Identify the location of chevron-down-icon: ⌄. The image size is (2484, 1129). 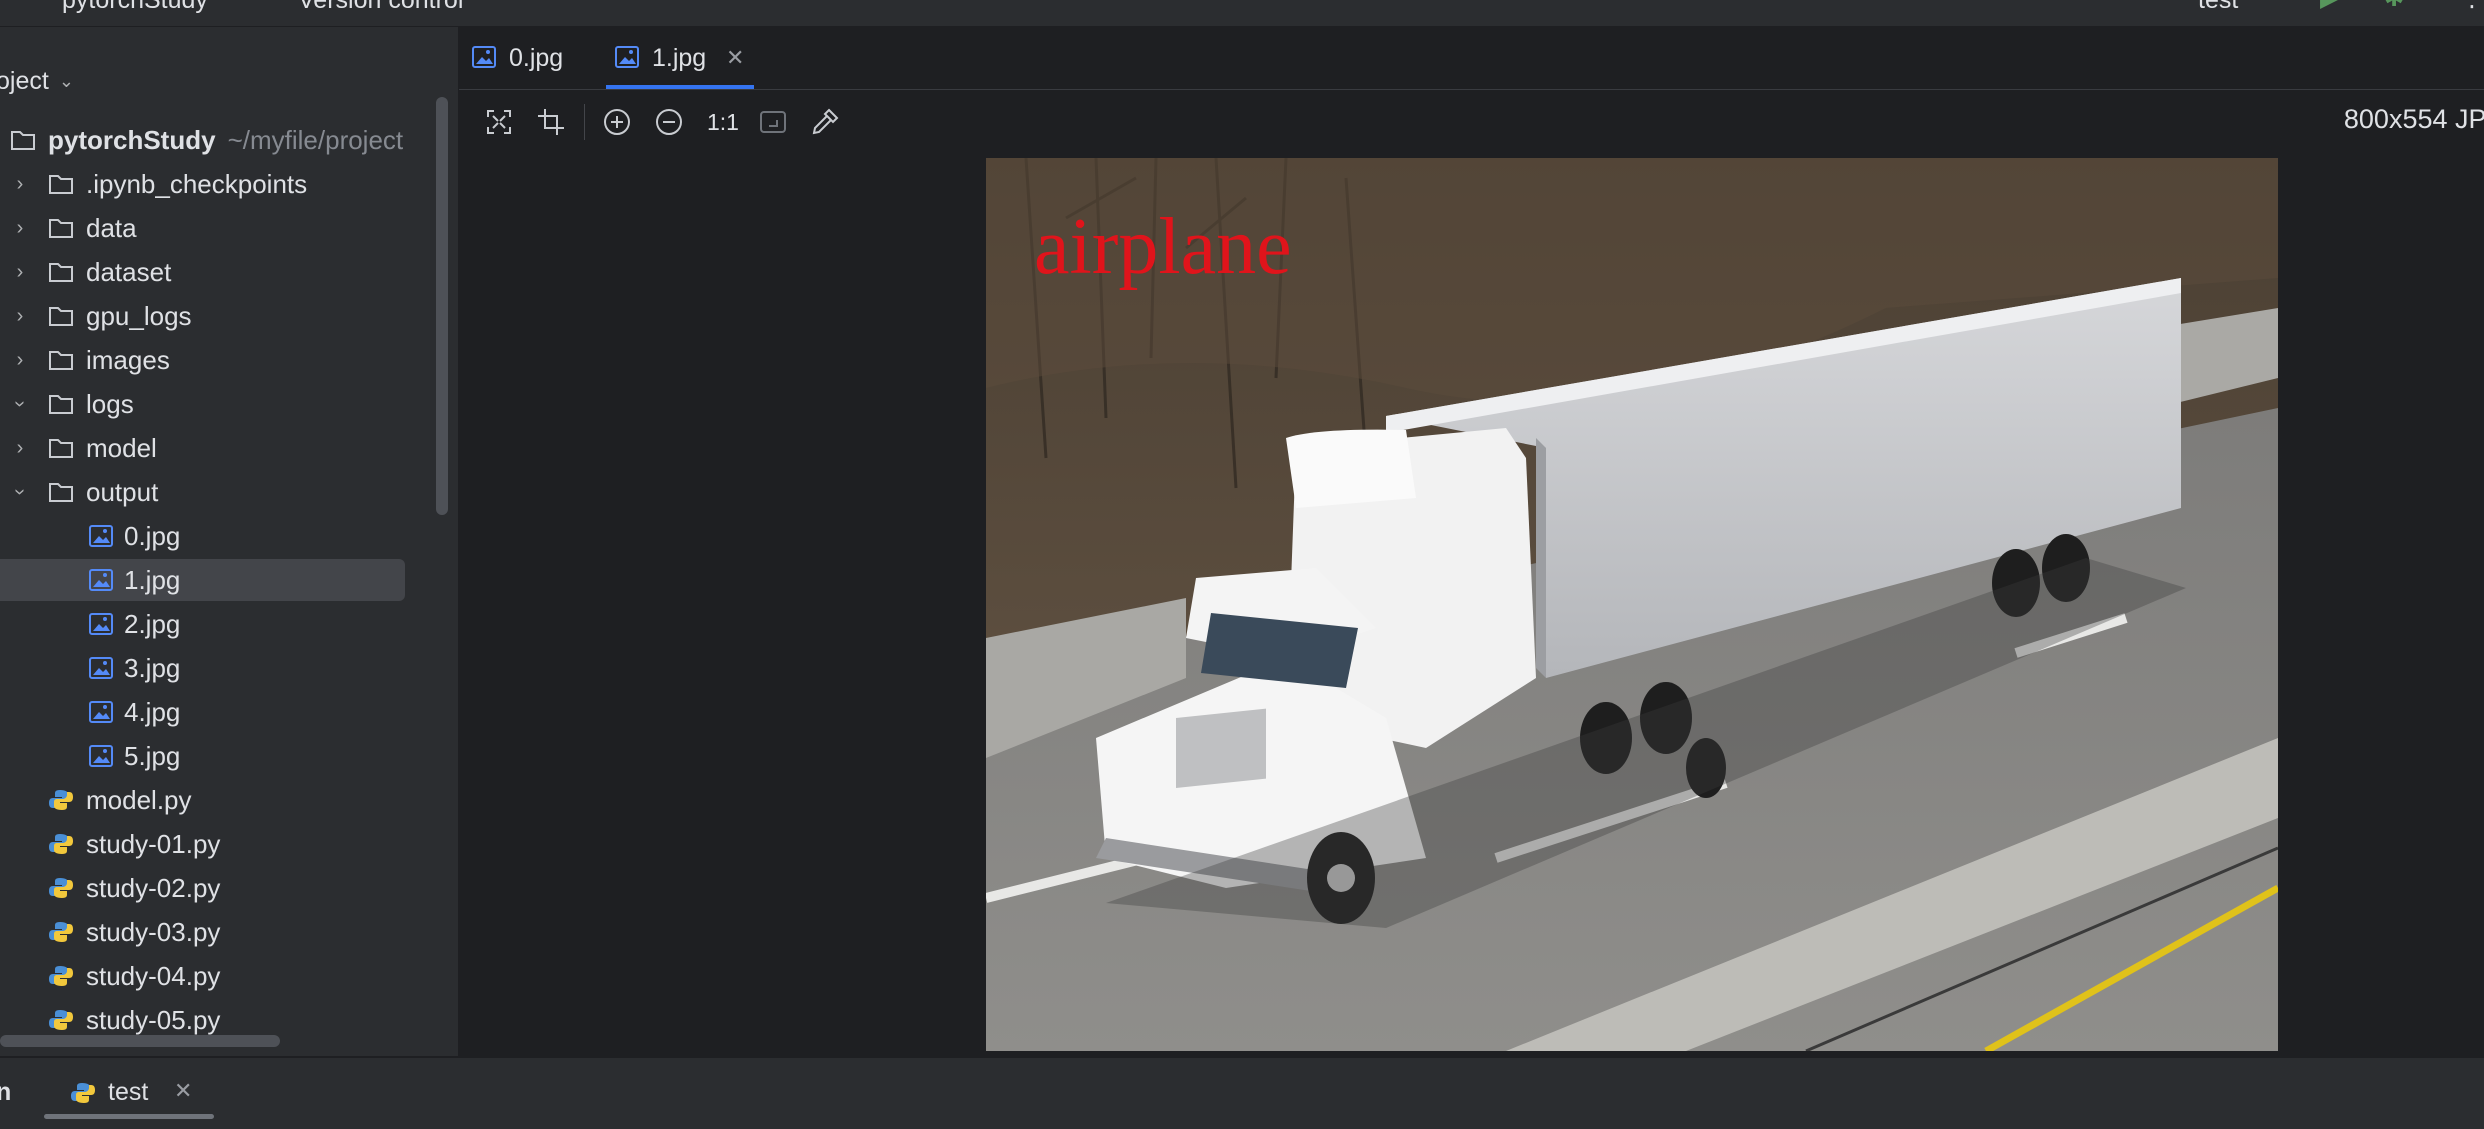
(66, 81).